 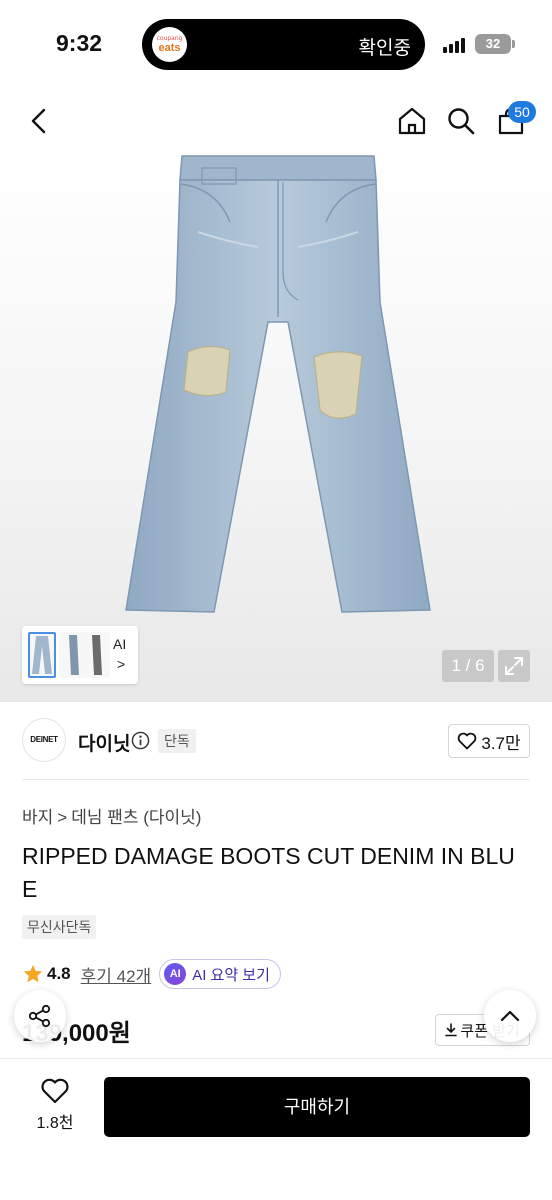 I want to click on exclusive-tag: 무신사단독, so click(x=59, y=927).